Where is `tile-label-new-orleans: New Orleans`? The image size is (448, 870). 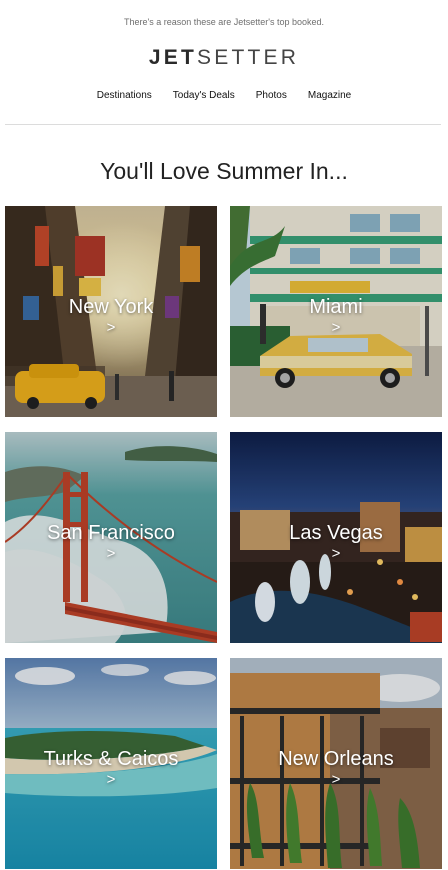
tile-label-new-orleans: New Orleans is located at coordinates (336, 759).